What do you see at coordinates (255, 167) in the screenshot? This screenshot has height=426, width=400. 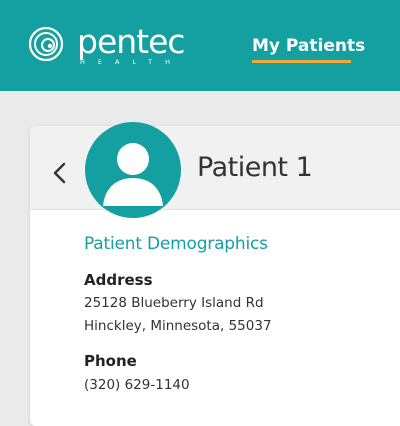 I see `patient-name: Patient 1` at bounding box center [255, 167].